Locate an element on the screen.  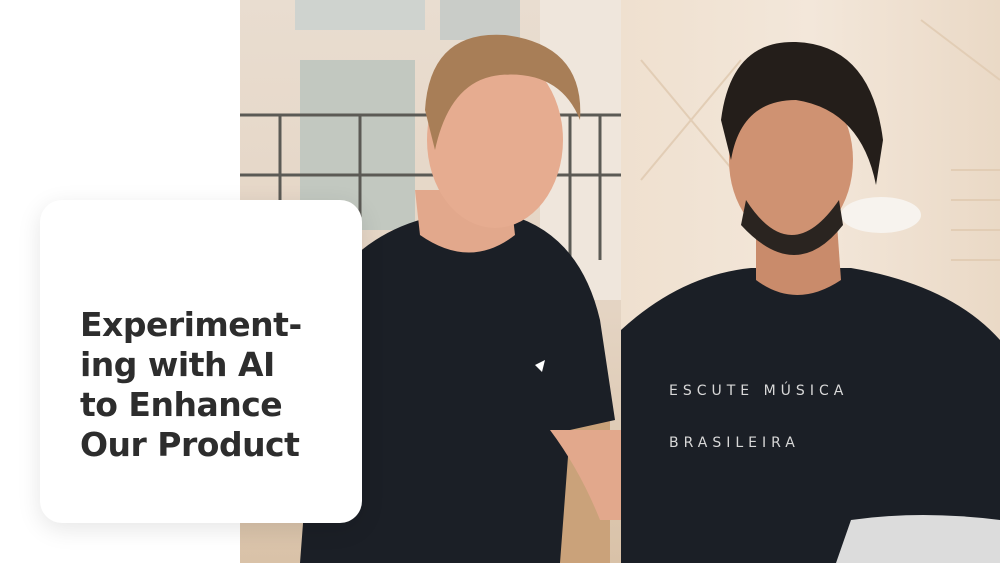
title-line-4: Our Product is located at coordinates (190, 444).